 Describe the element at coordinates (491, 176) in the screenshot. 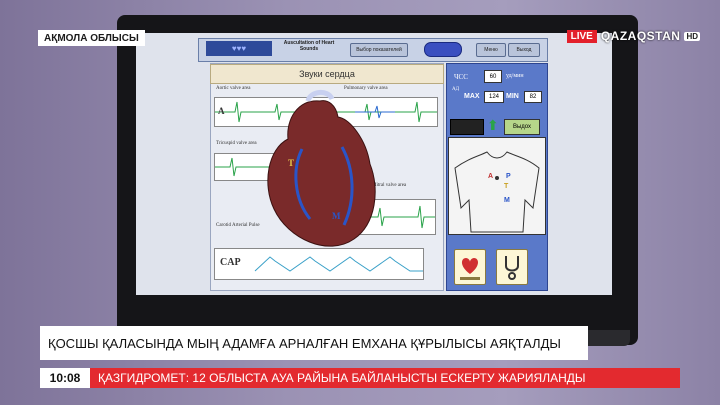

I see `body-marker-a: A` at that location.